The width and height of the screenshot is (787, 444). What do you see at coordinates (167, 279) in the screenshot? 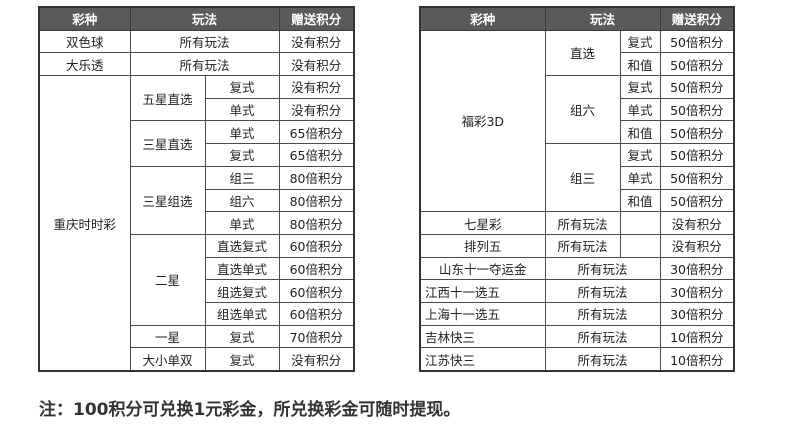
I see `group-name: 二星` at bounding box center [167, 279].